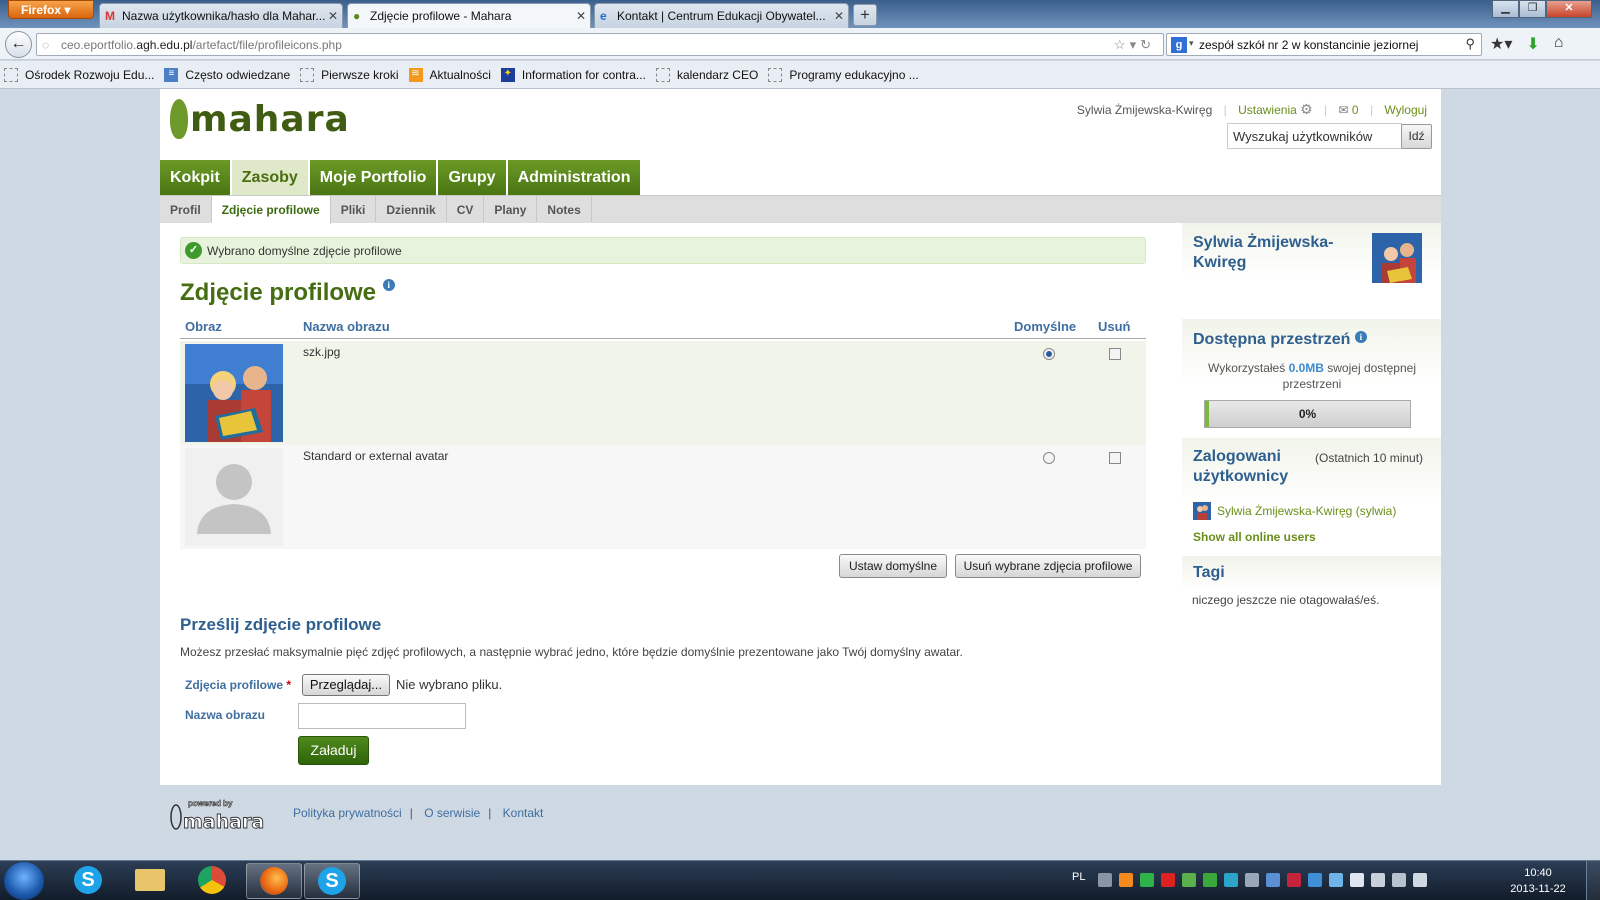  What do you see at coordinates (1048, 566) in the screenshot?
I see `delete-selected-button: Usuń wybrane zdjęcia profilowe` at bounding box center [1048, 566].